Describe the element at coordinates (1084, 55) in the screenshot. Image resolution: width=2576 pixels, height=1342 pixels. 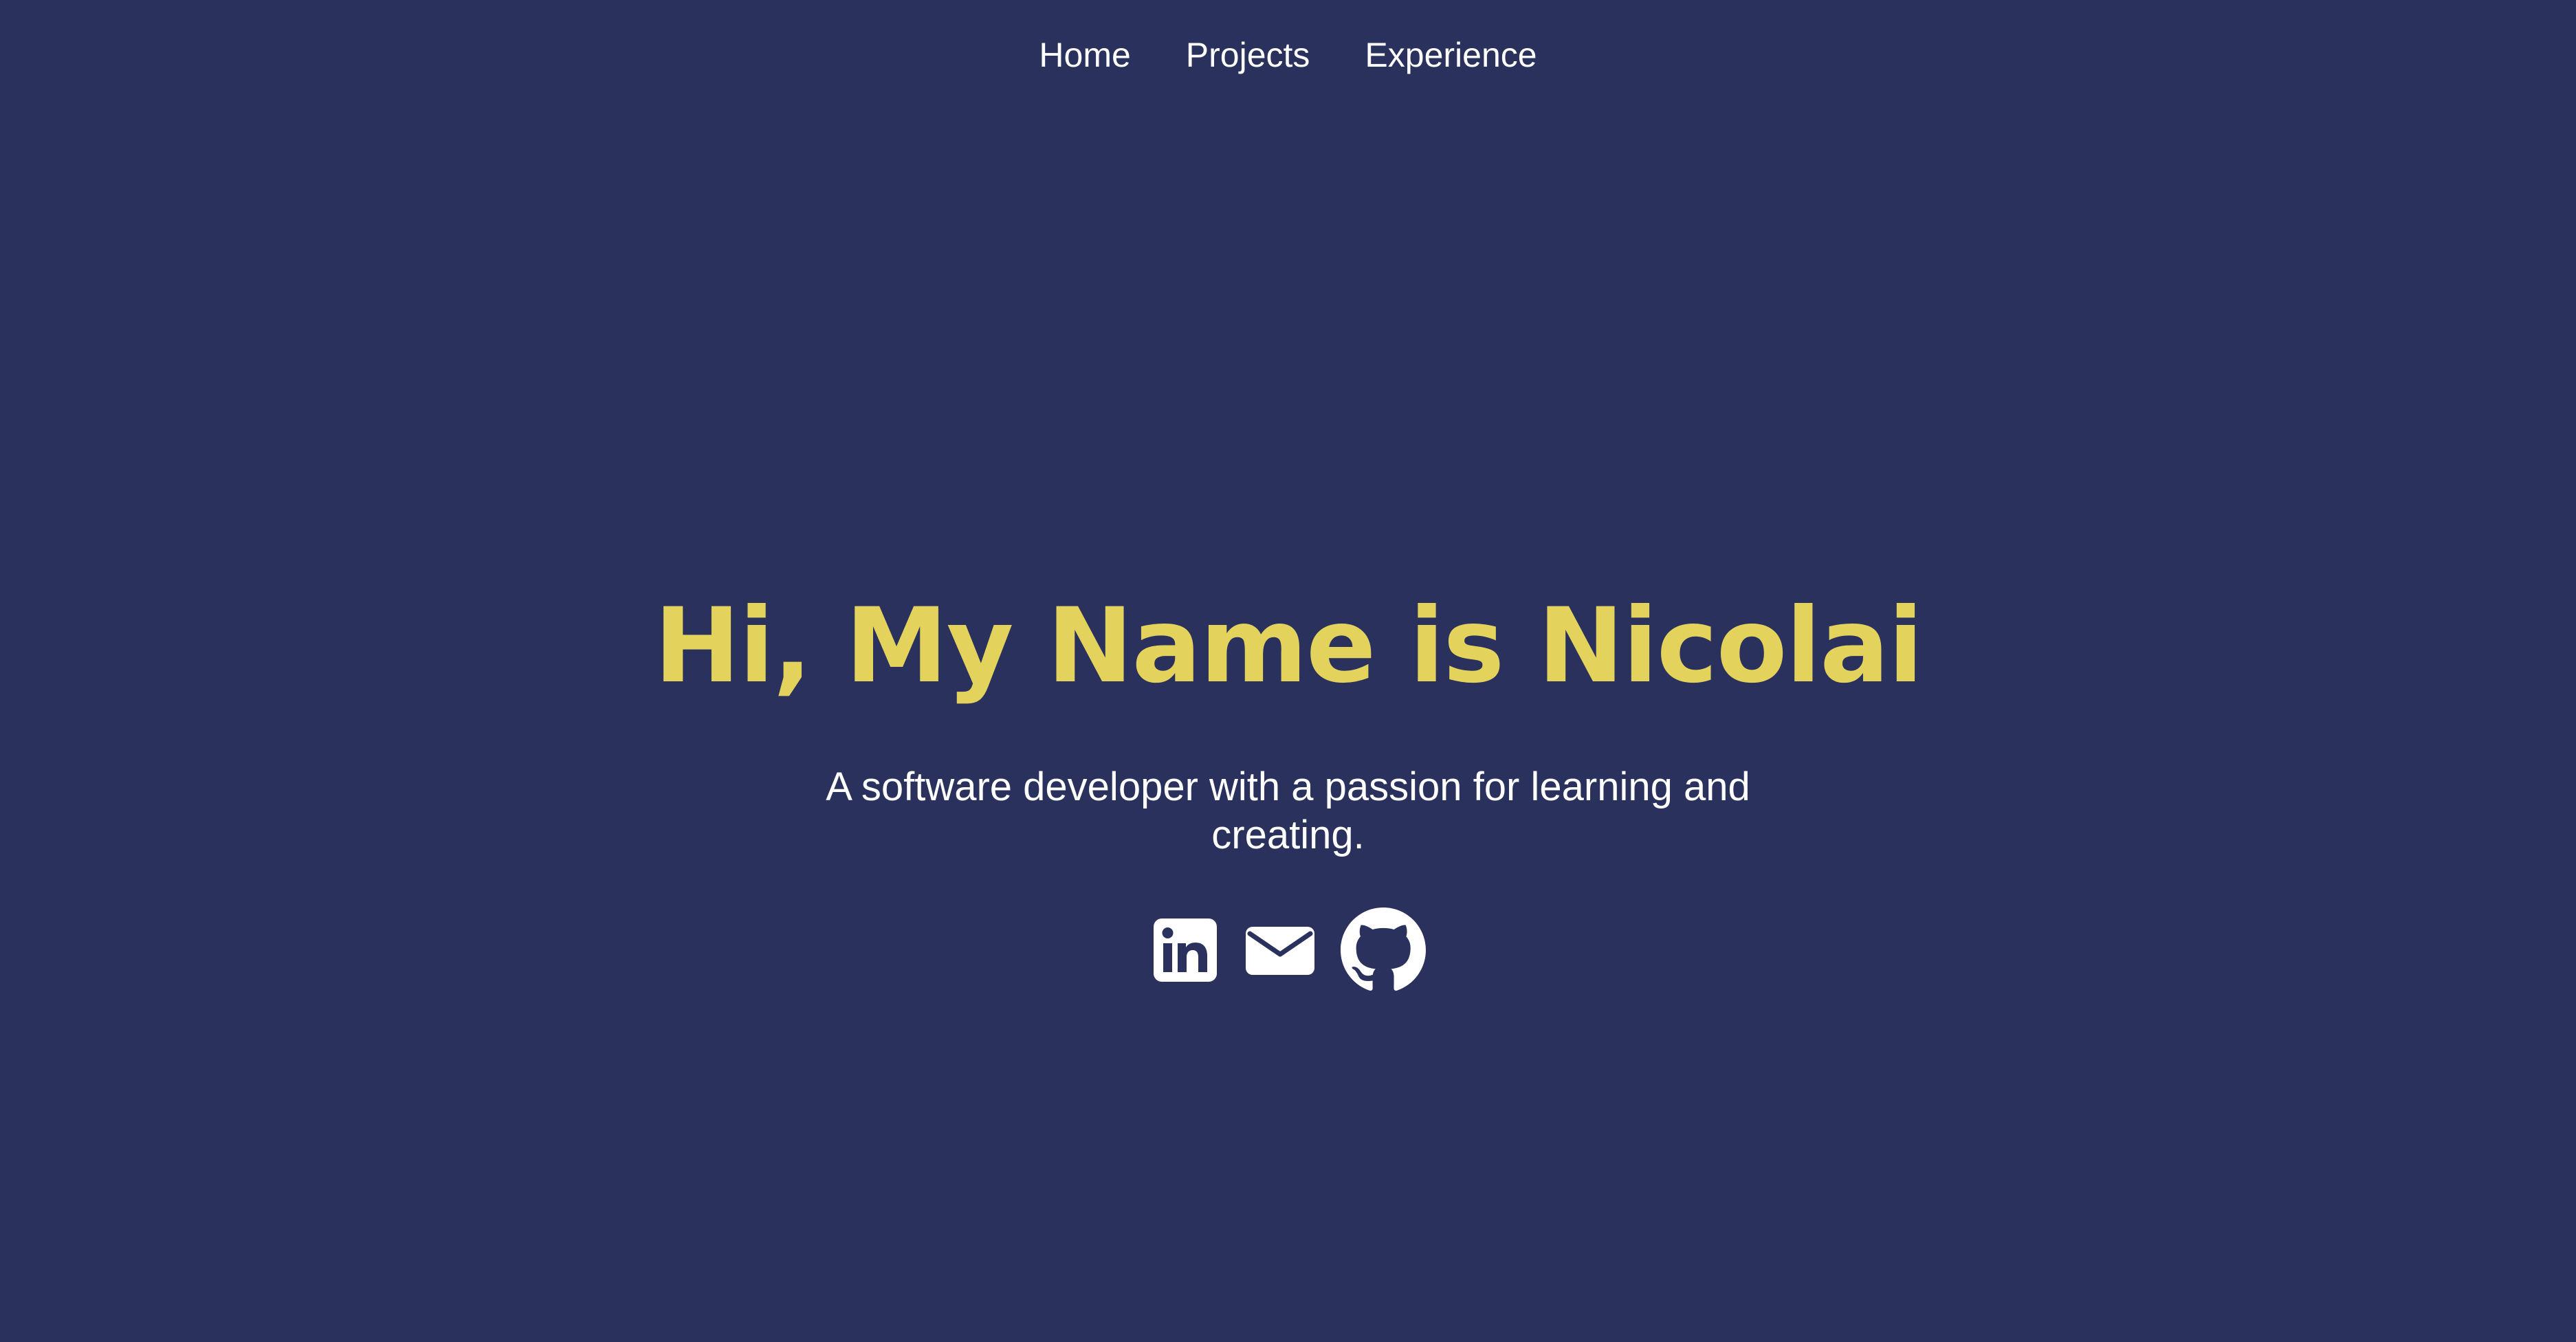
I see `nav-item-home: Home` at that location.